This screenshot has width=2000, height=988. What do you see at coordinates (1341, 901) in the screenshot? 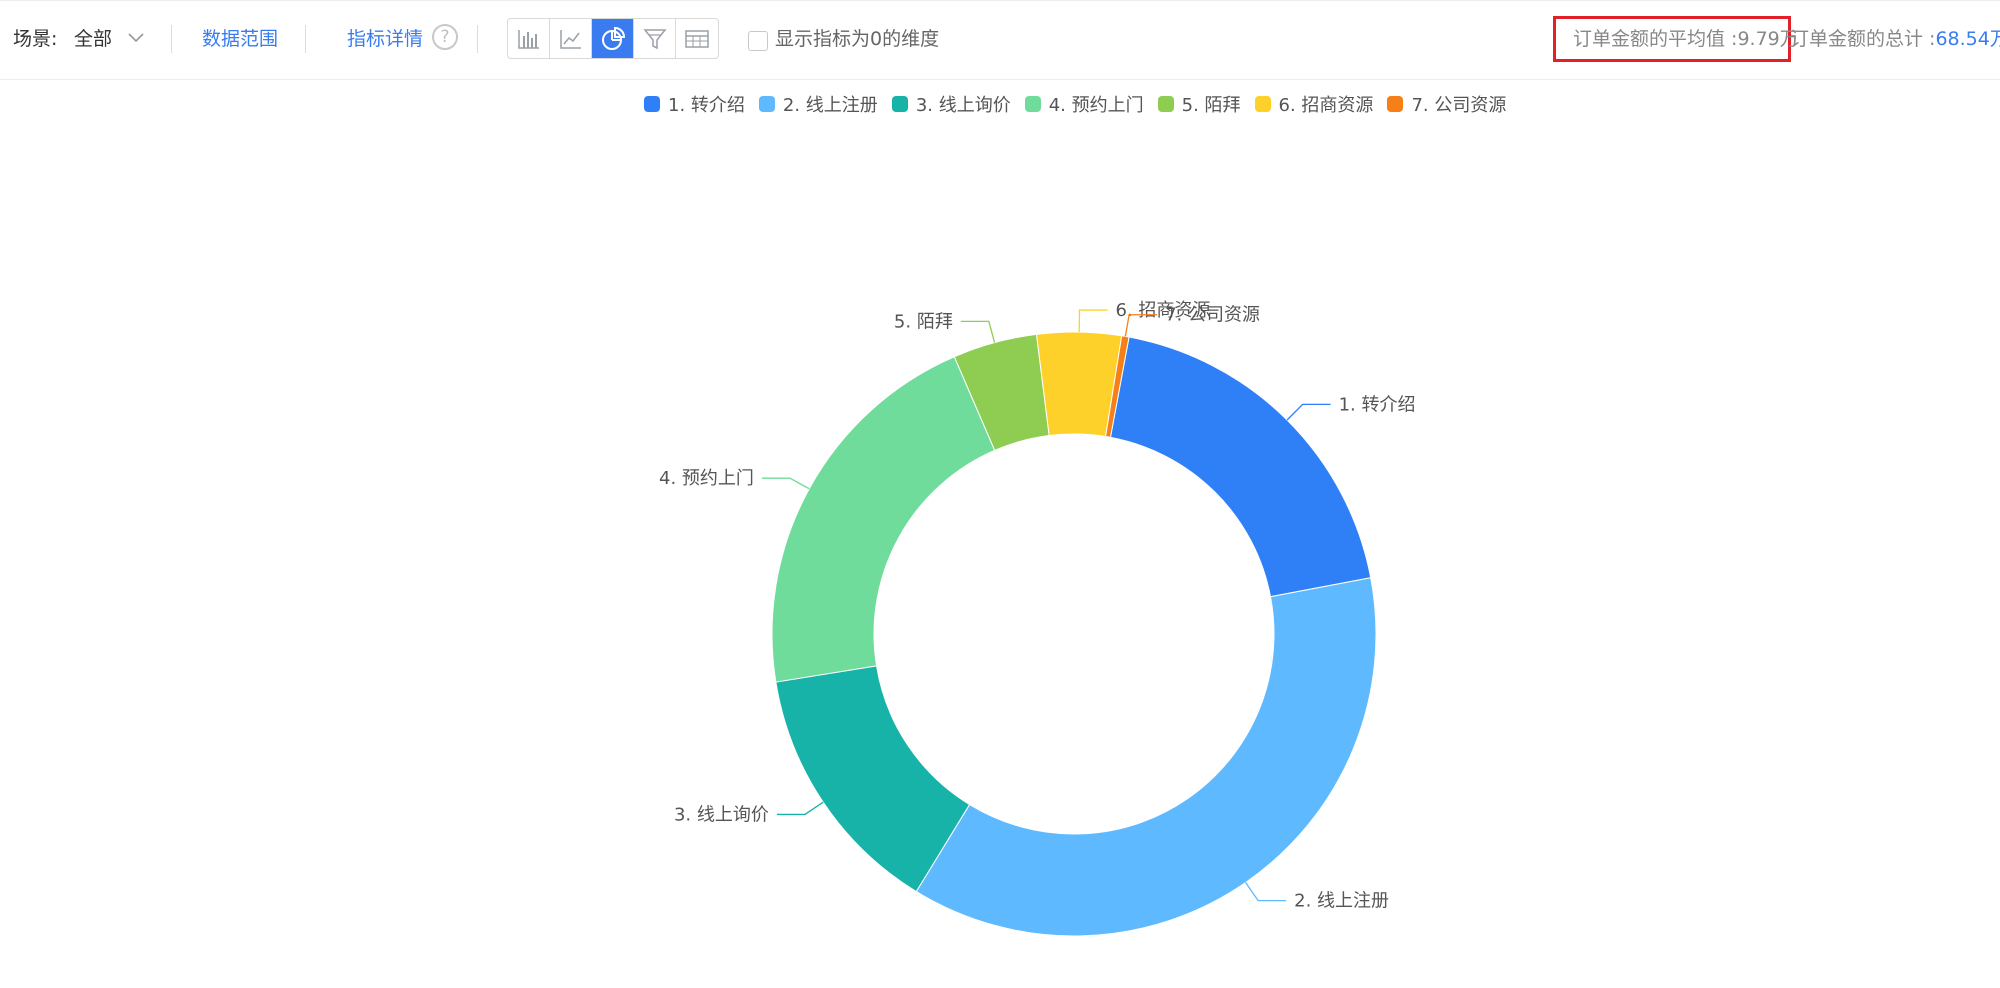
I see `slice-label: 2. 线上注册` at bounding box center [1341, 901].